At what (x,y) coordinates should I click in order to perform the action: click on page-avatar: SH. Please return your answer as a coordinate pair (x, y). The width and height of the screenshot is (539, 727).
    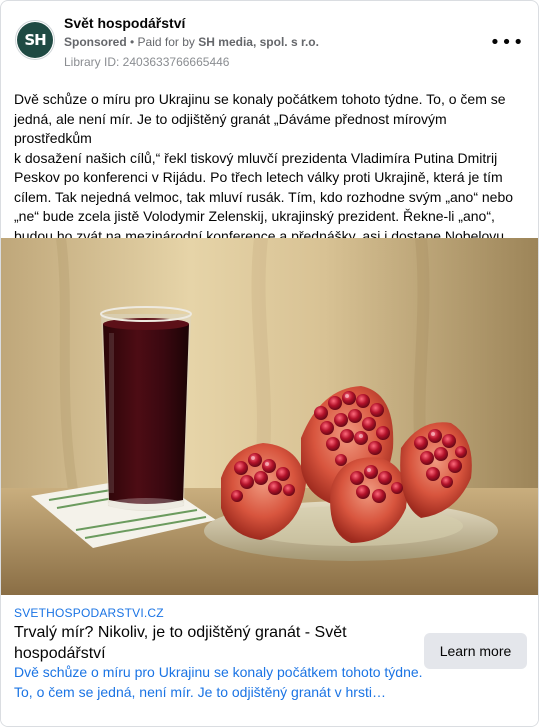
    Looking at the image, I should click on (35, 40).